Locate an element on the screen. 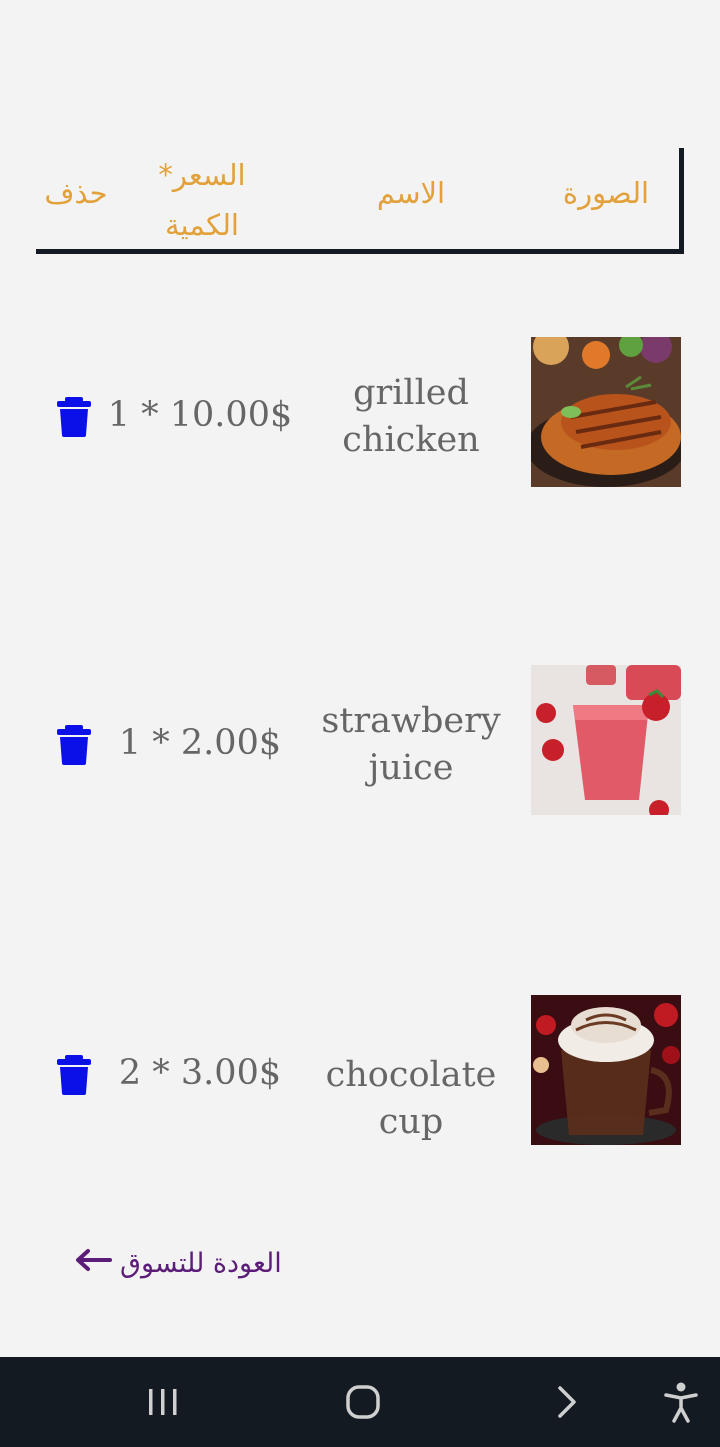 The image size is (720, 1447). cart-table-header: الصورة الاسم السعر* الكمية حذف is located at coordinates (360, 201).